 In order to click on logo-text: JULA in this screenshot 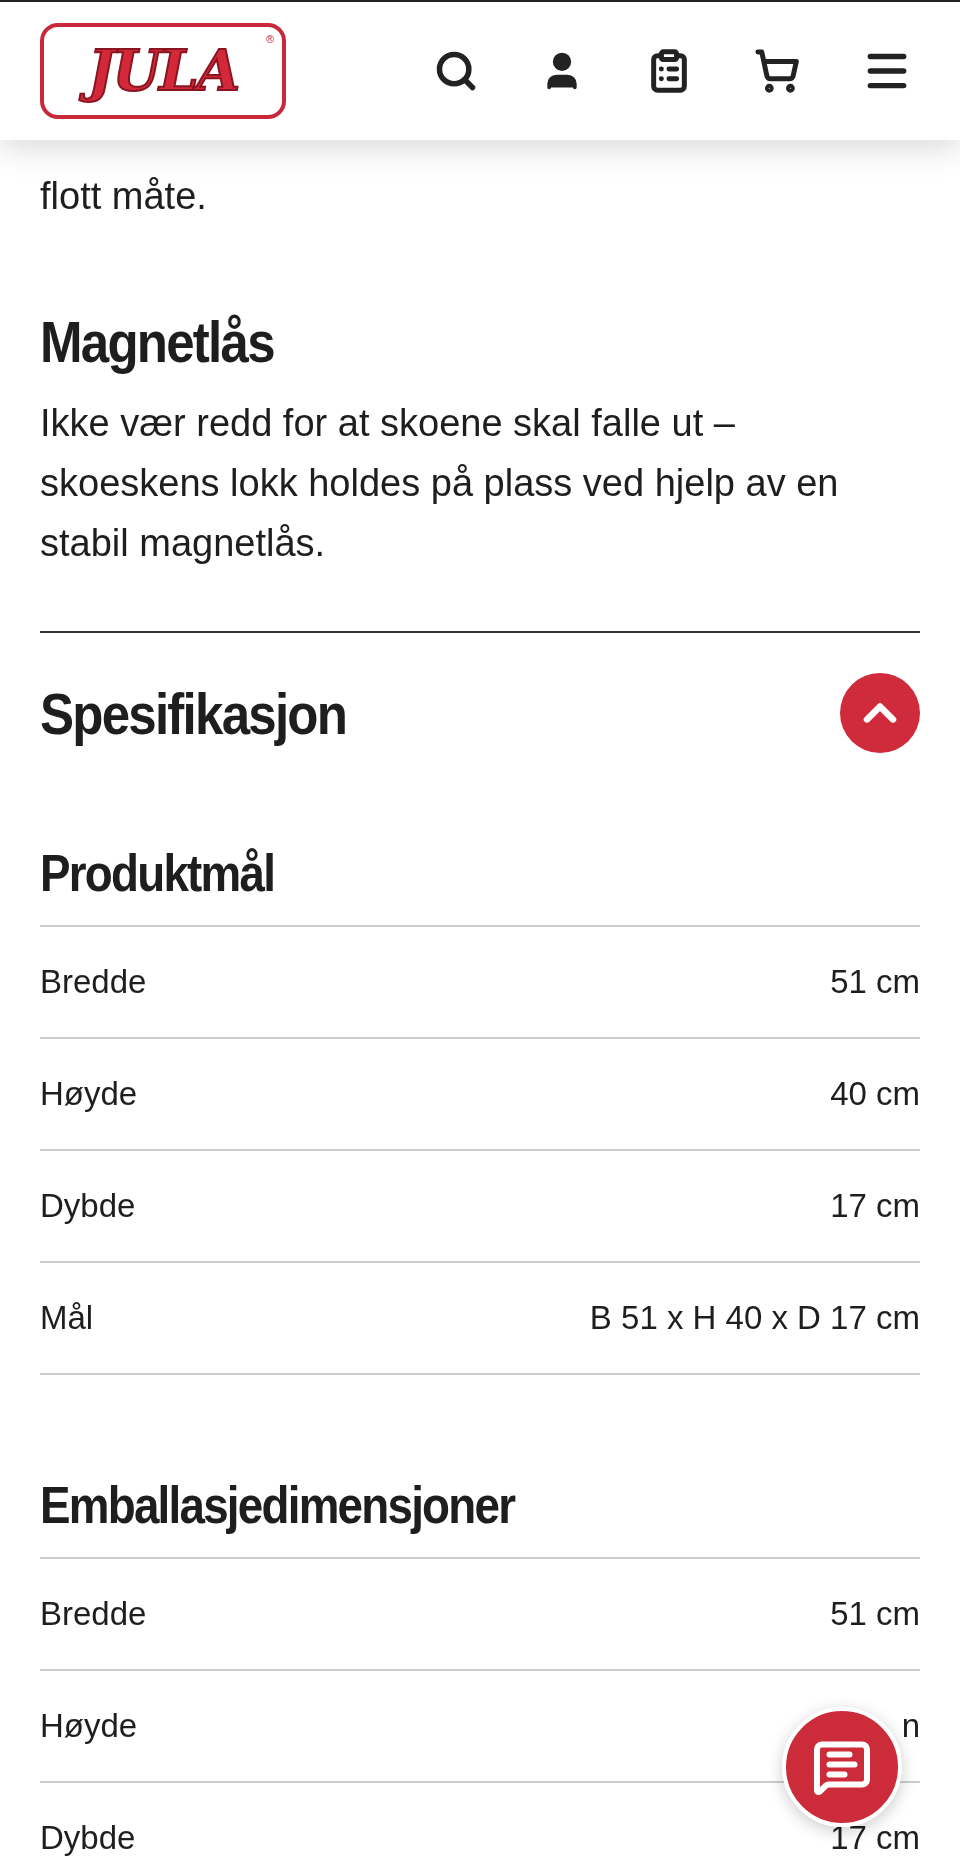, I will do `click(163, 71)`.